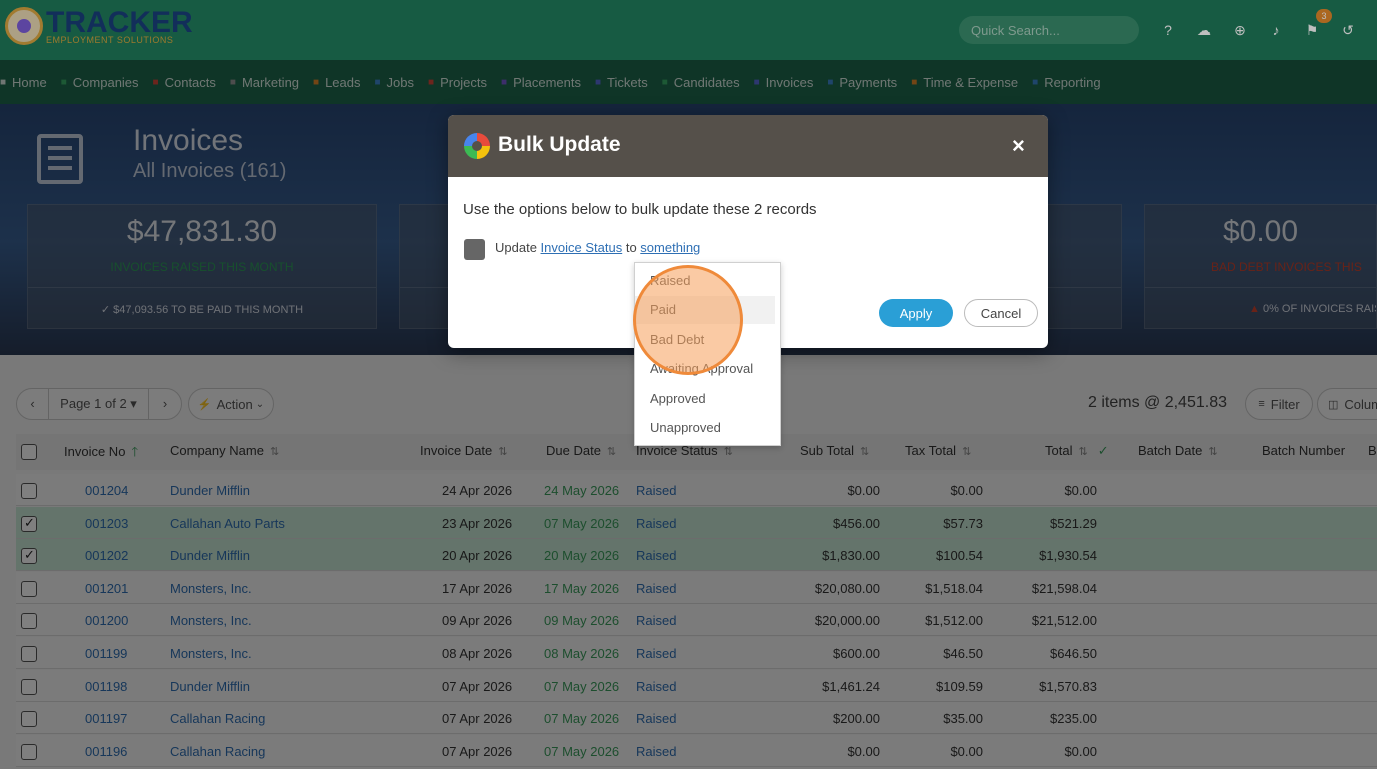  What do you see at coordinates (834, 450) in the screenshot?
I see `col-sub-total: Sub Total ⇅` at bounding box center [834, 450].